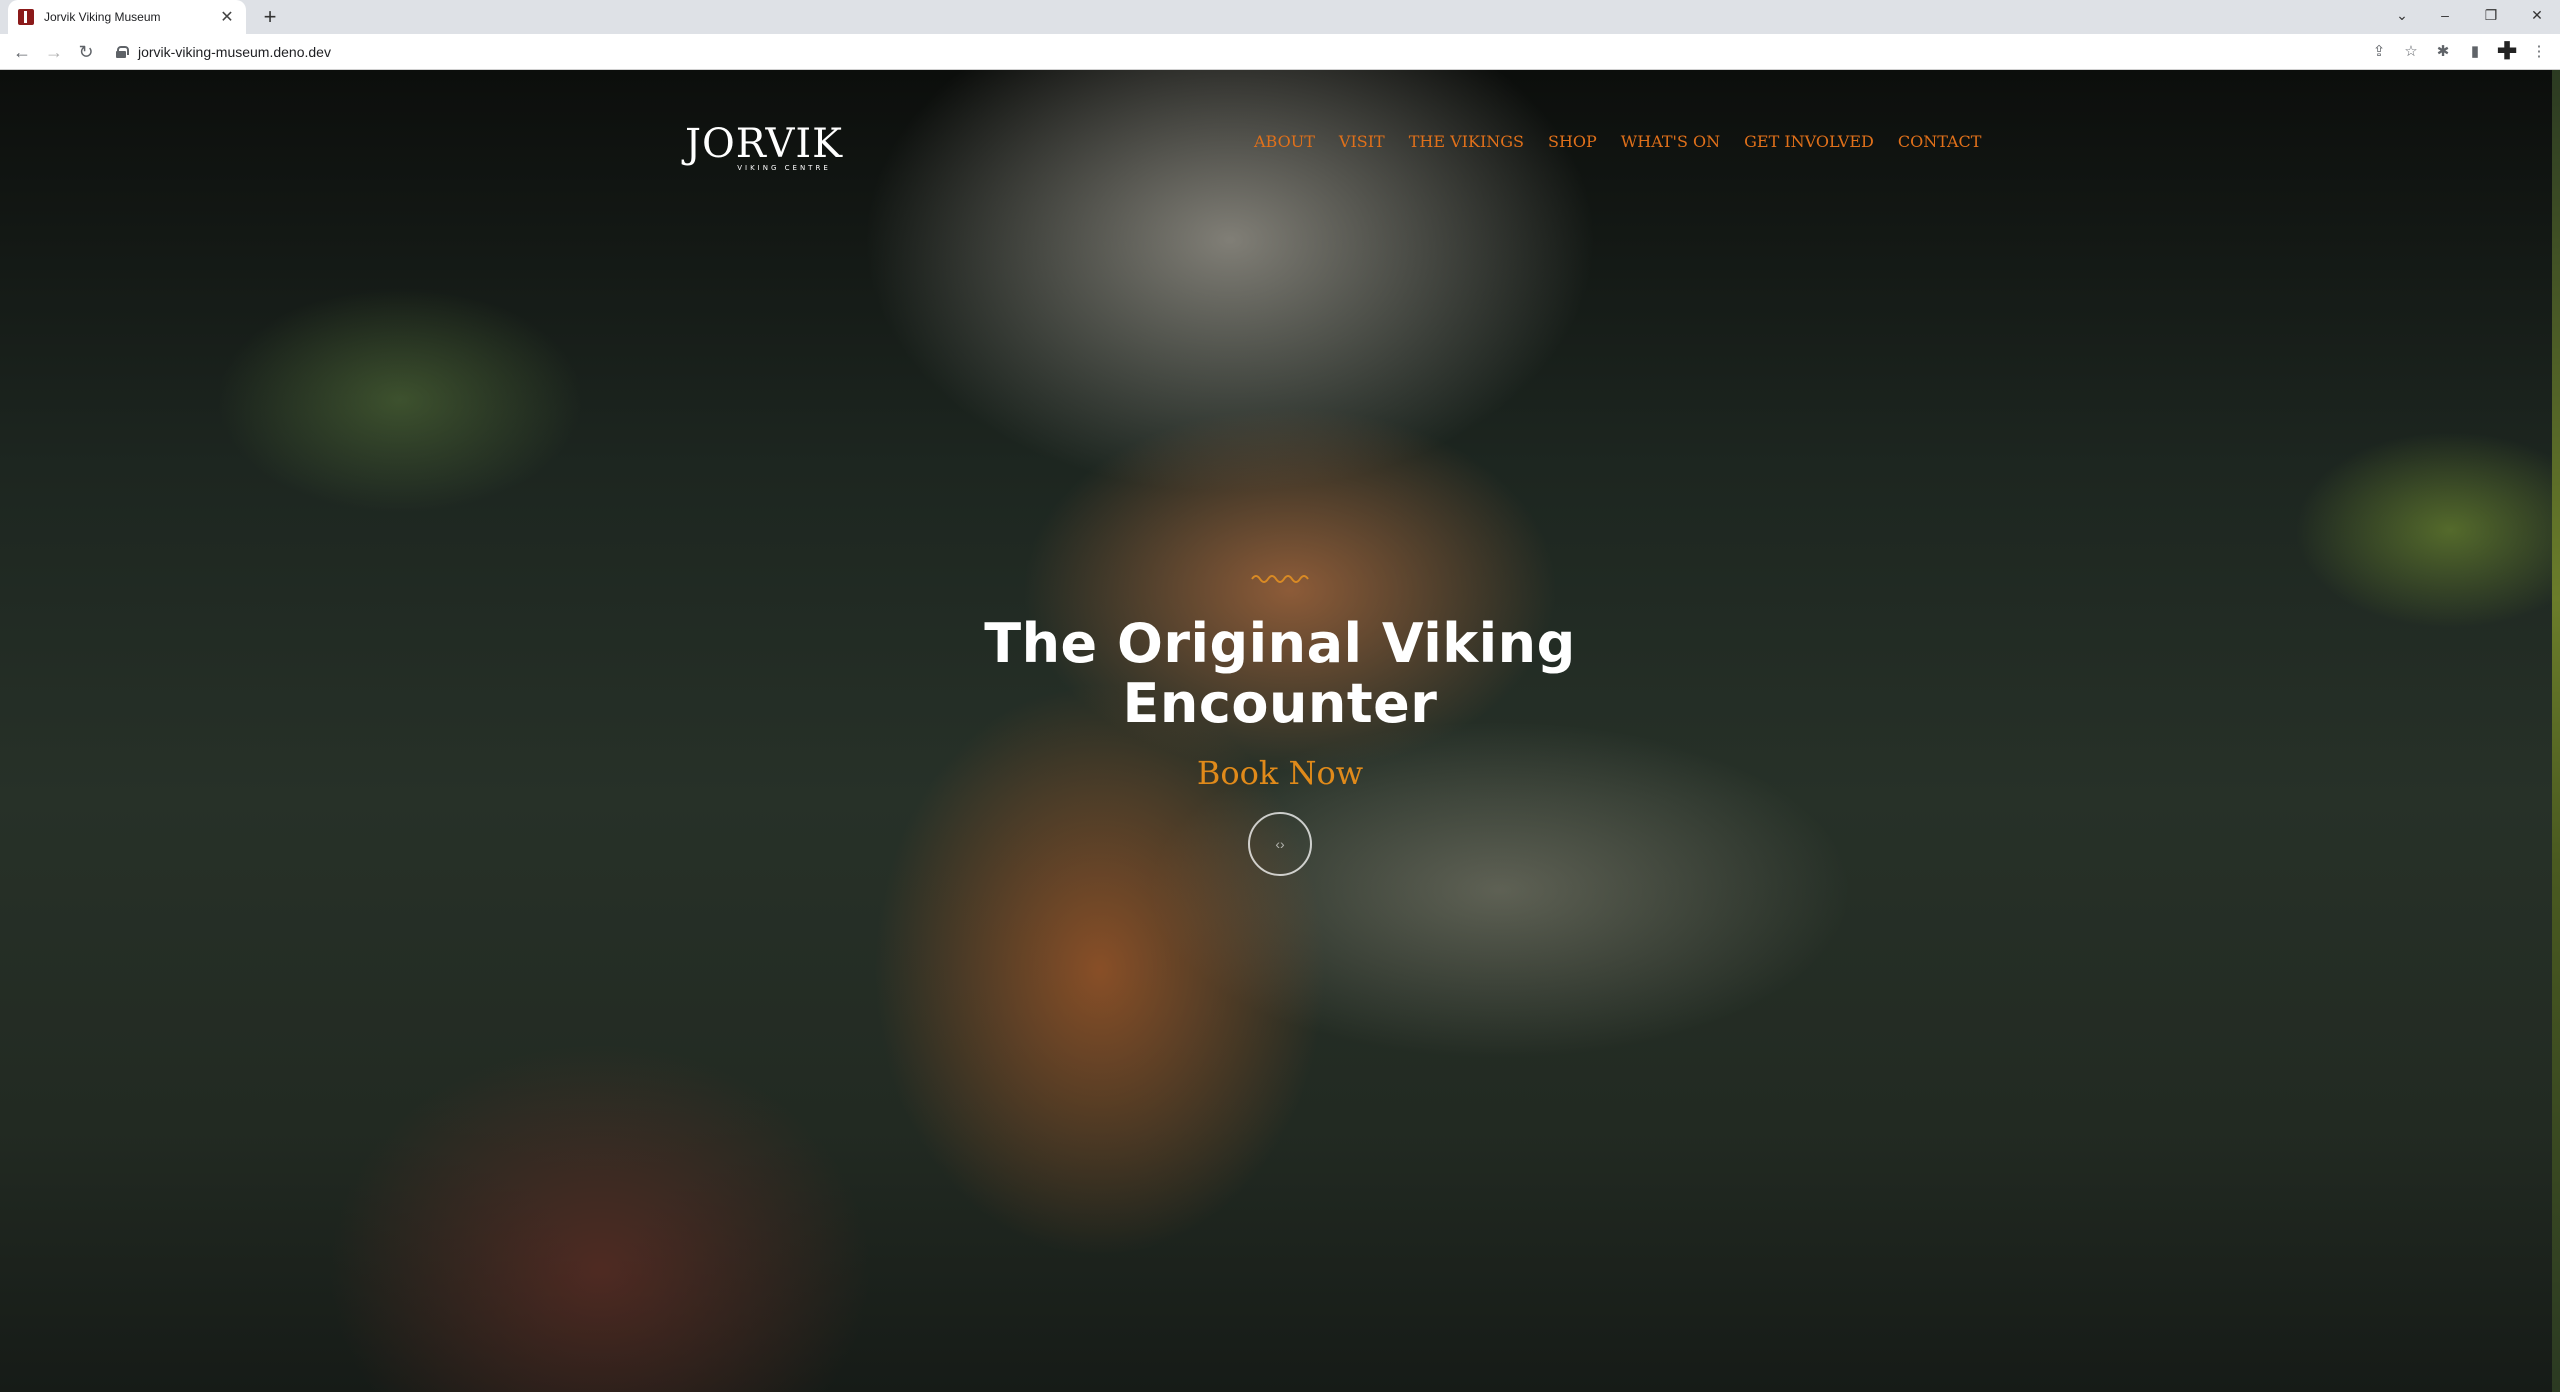 The width and height of the screenshot is (2560, 1392). I want to click on browser-tabstrip: Jorvik Viking Museum ✕ + ⌄ – ❐ ✕, so click(1280, 17).